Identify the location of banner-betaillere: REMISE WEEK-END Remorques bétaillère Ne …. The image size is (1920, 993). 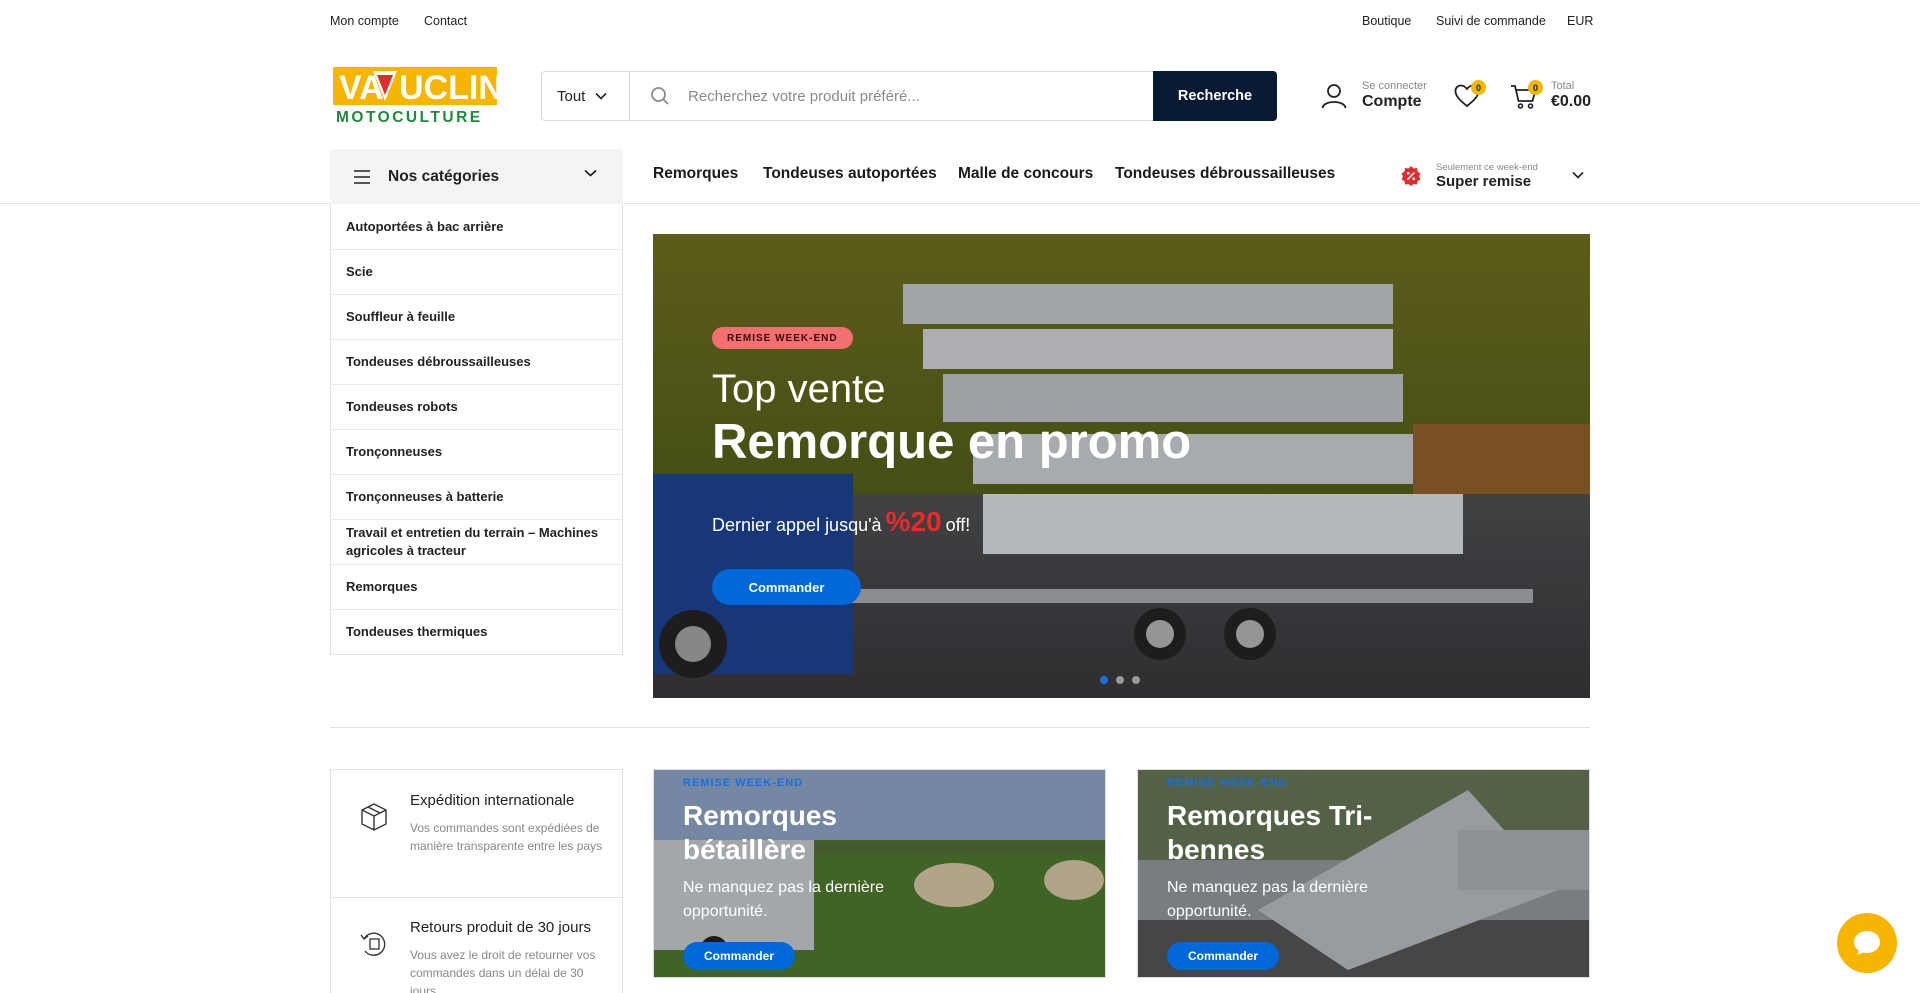
(879, 873).